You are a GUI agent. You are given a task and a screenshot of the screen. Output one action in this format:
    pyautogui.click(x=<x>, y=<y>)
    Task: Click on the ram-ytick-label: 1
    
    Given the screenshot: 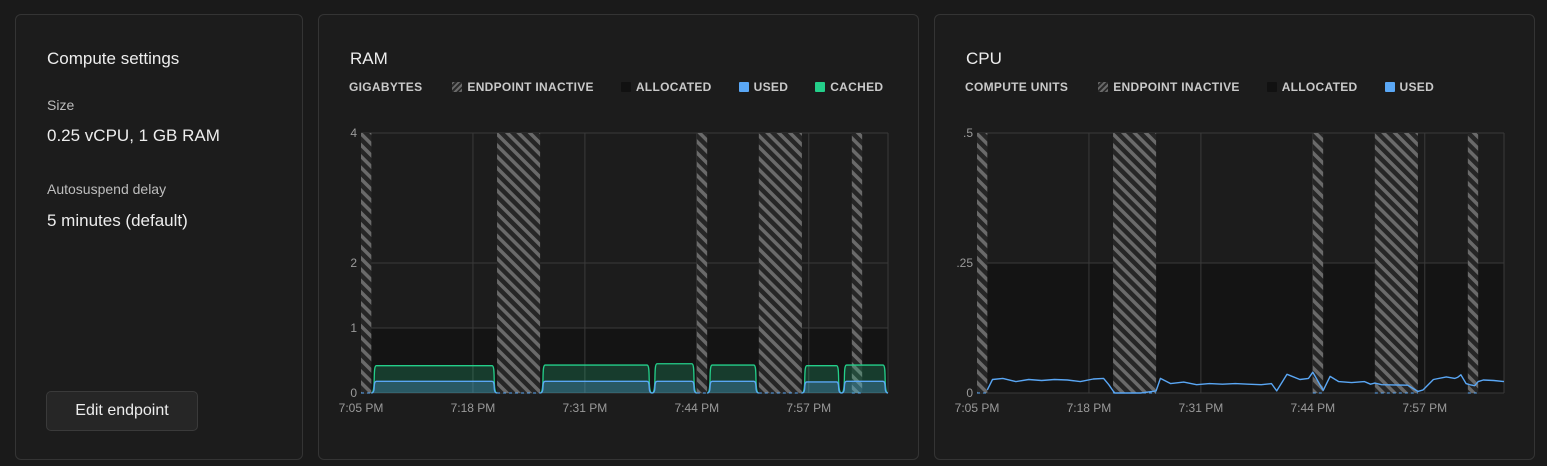 What is the action you would take?
    pyautogui.click(x=353, y=328)
    